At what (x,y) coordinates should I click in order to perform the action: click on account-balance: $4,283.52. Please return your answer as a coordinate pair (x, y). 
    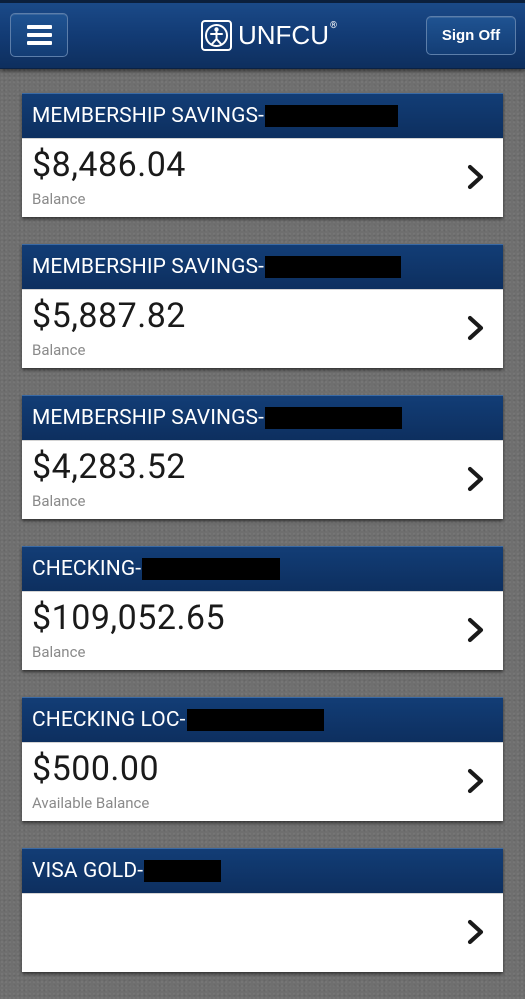
    Looking at the image, I should click on (109, 467).